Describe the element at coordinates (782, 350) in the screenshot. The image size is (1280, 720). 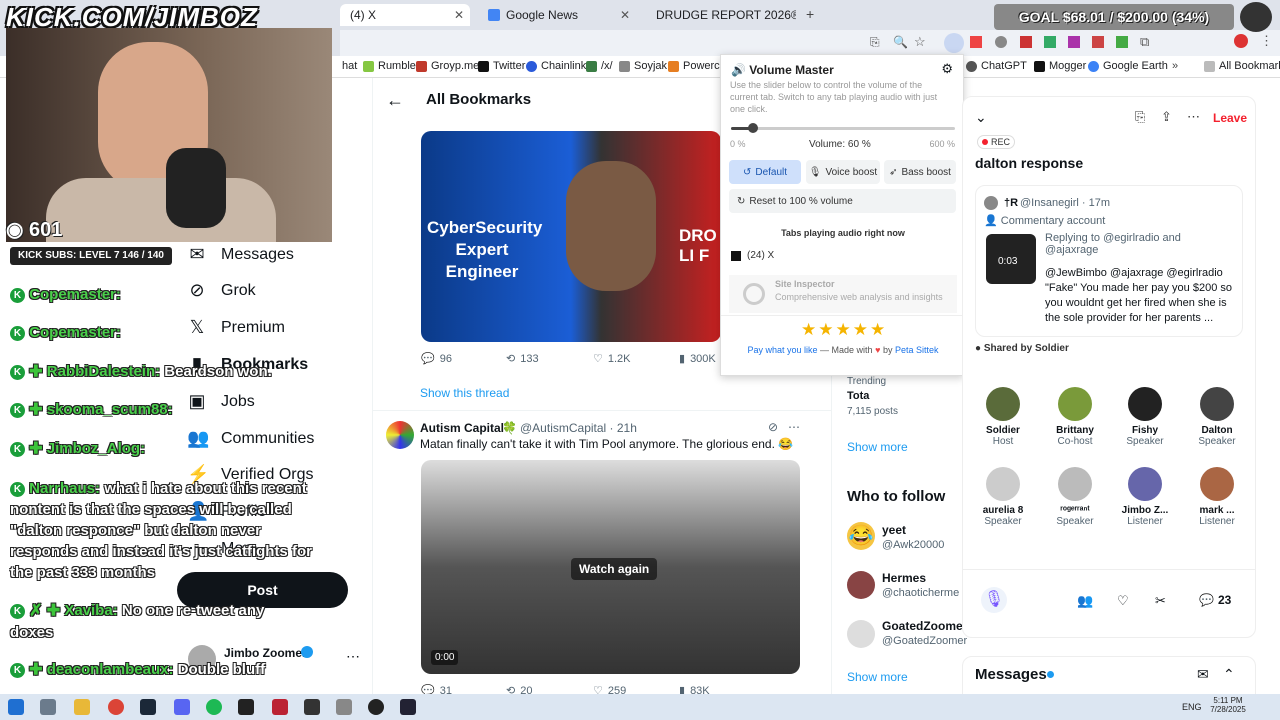
I see `pay-link: Pay what you like` at that location.